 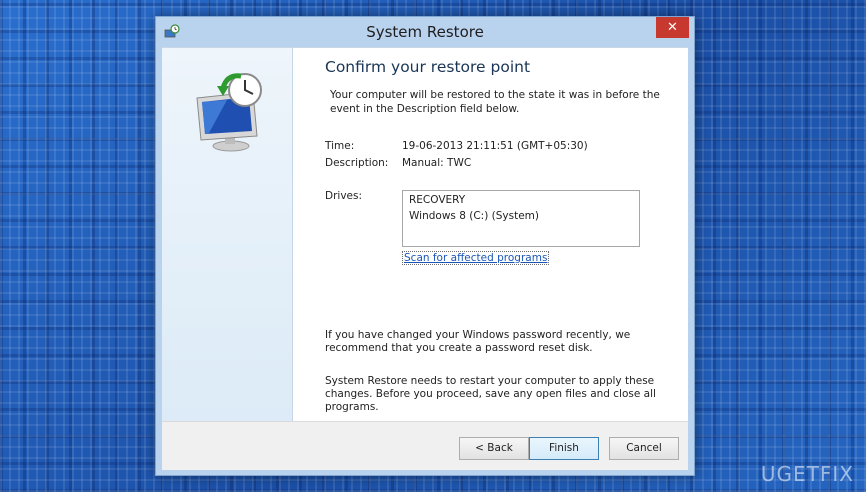 I want to click on drives-list: RECOVERY Windows 8 (C:) (System), so click(x=521, y=218).